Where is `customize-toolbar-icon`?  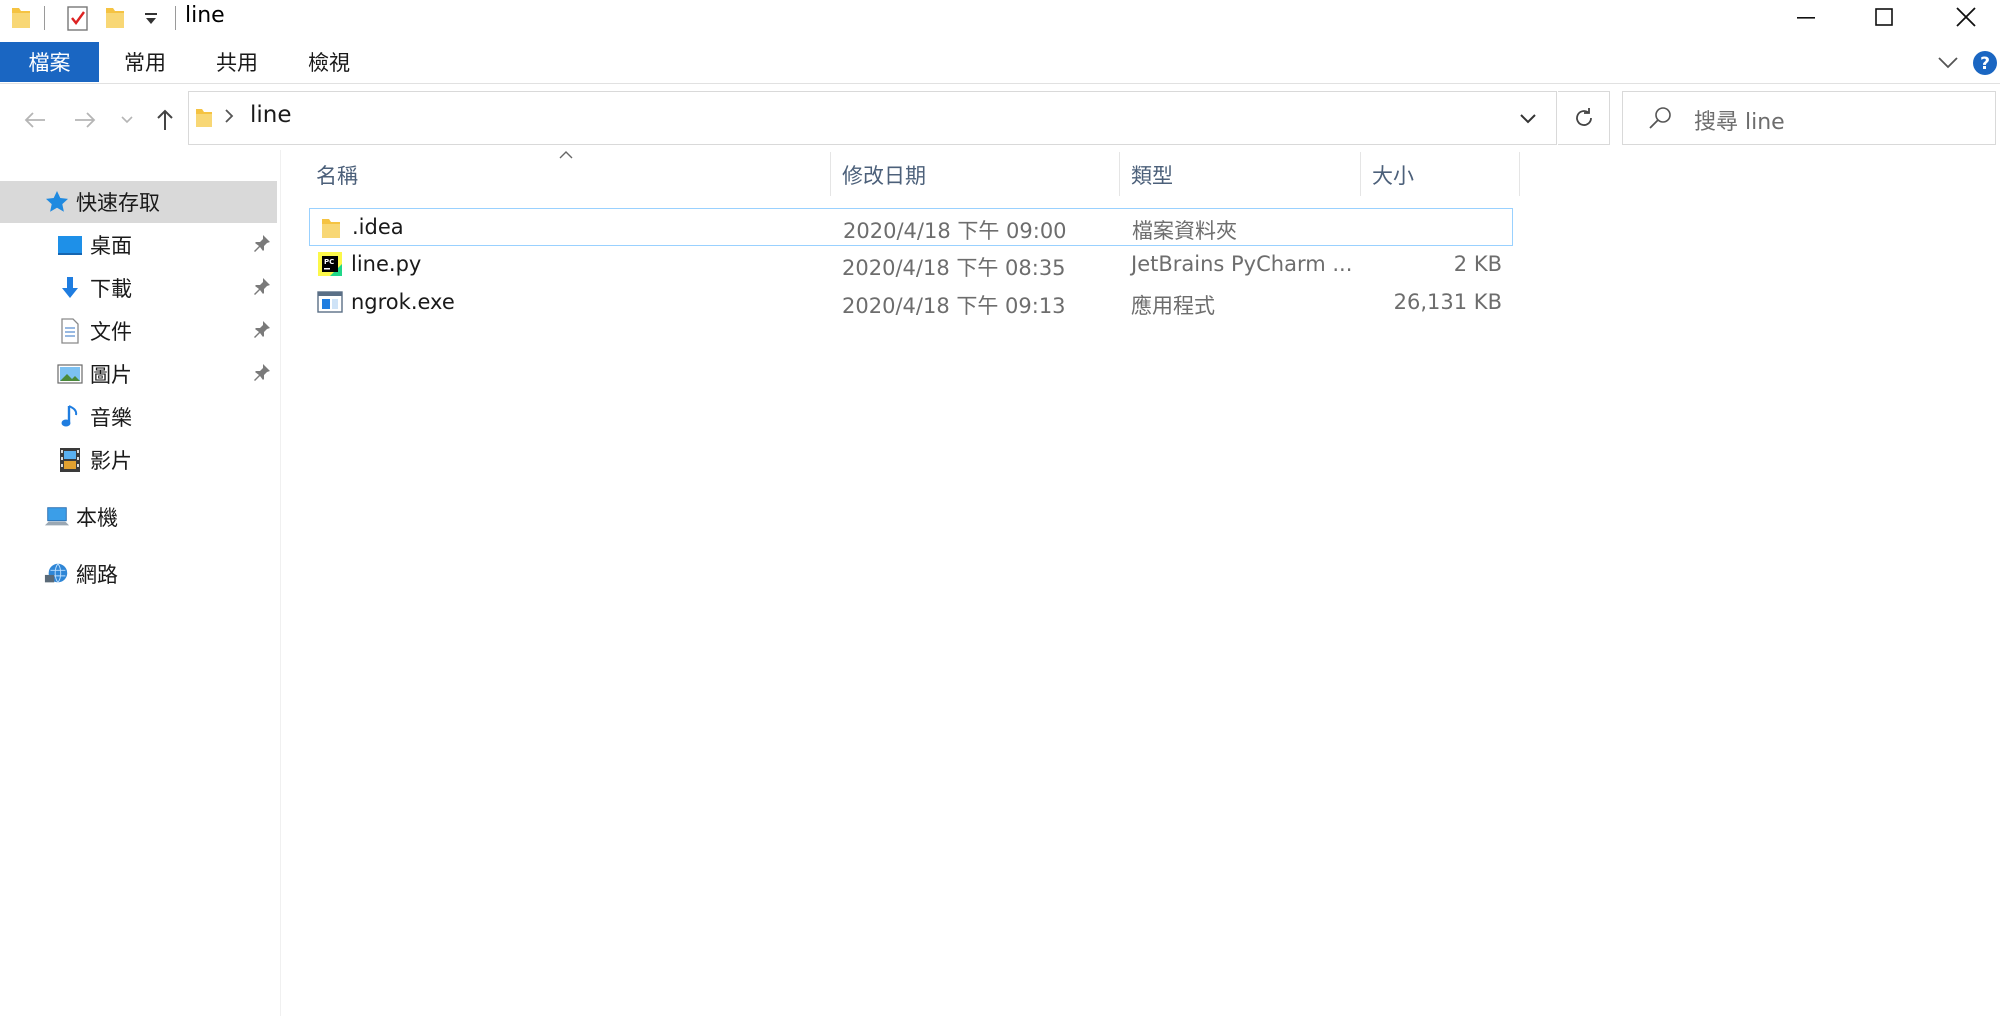
customize-toolbar-icon is located at coordinates (151, 20).